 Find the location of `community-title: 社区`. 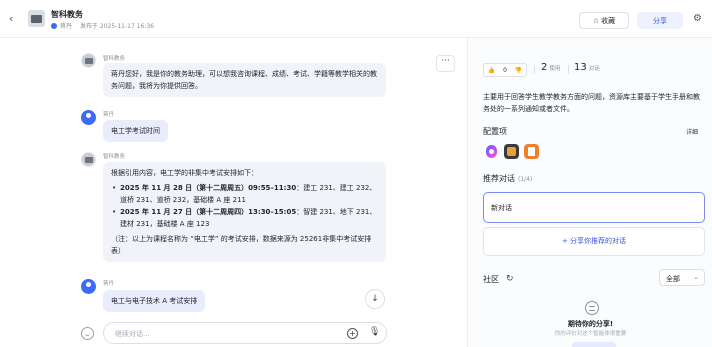

community-title: 社区 is located at coordinates (491, 279).